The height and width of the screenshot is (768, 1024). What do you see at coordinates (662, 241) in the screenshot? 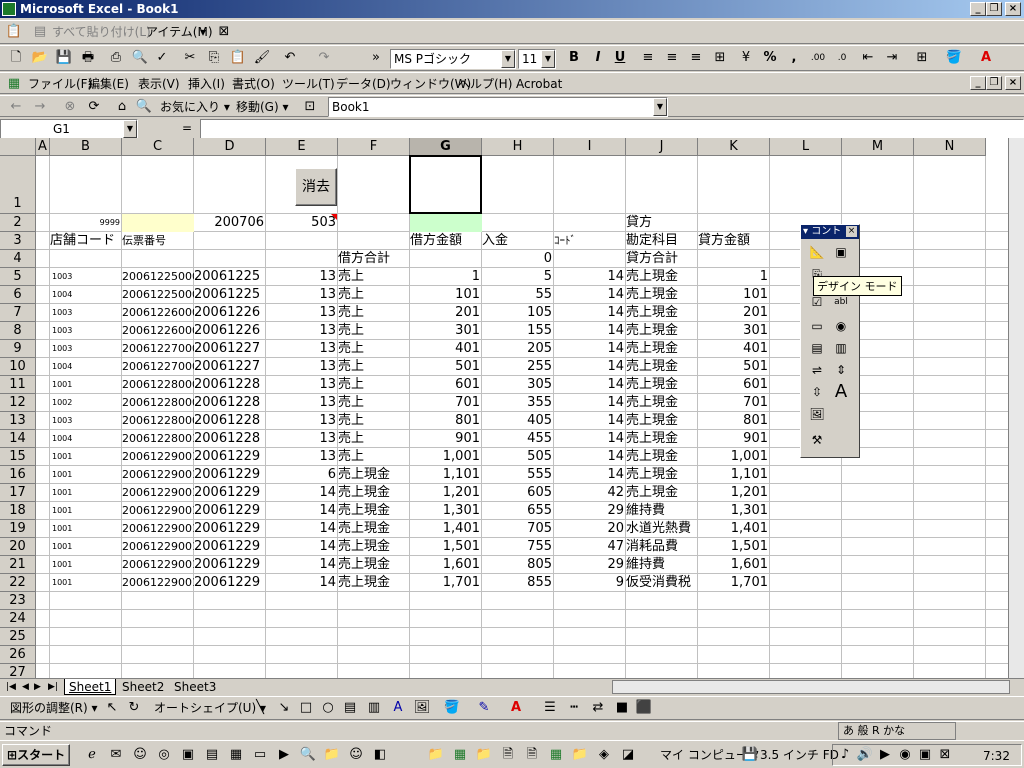
I see `header-account: 勘定科目` at bounding box center [662, 241].